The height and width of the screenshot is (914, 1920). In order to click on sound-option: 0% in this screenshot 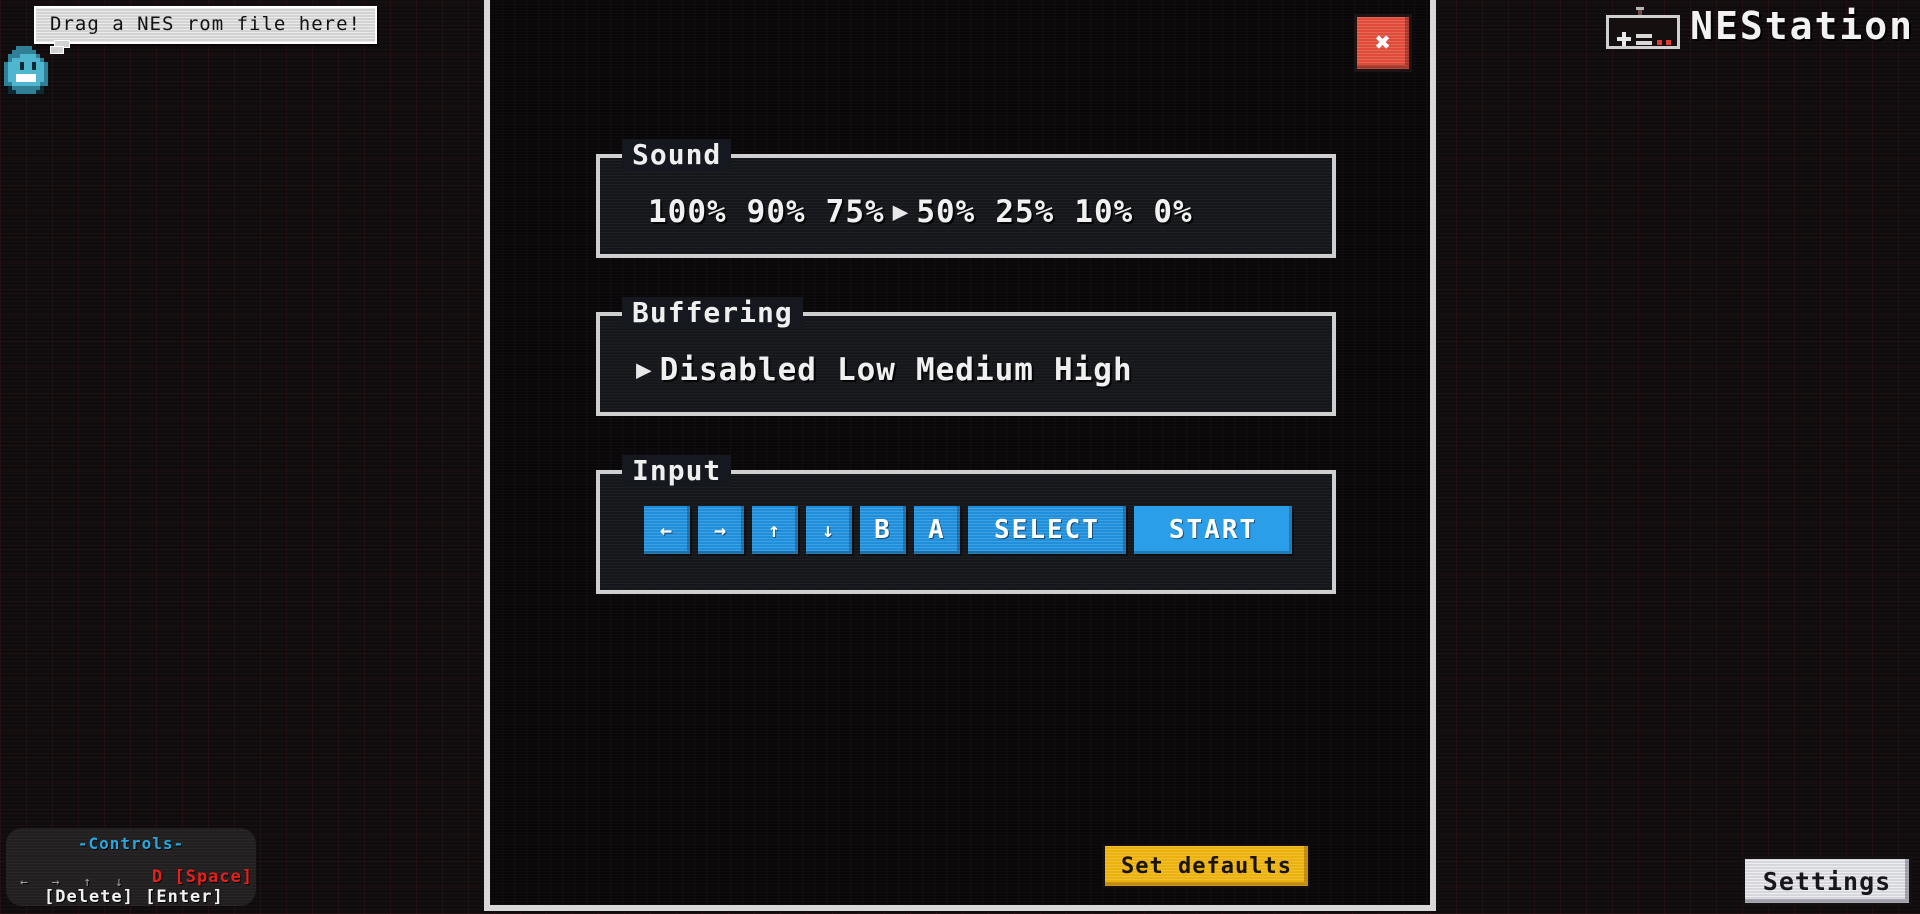, I will do `click(1172, 212)`.